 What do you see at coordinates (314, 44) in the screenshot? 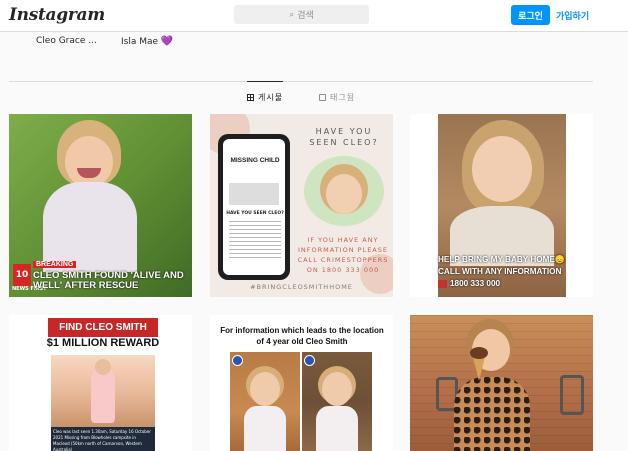
I see `story-highlights: Cleo Grace ... Isla Mae 💜` at bounding box center [314, 44].